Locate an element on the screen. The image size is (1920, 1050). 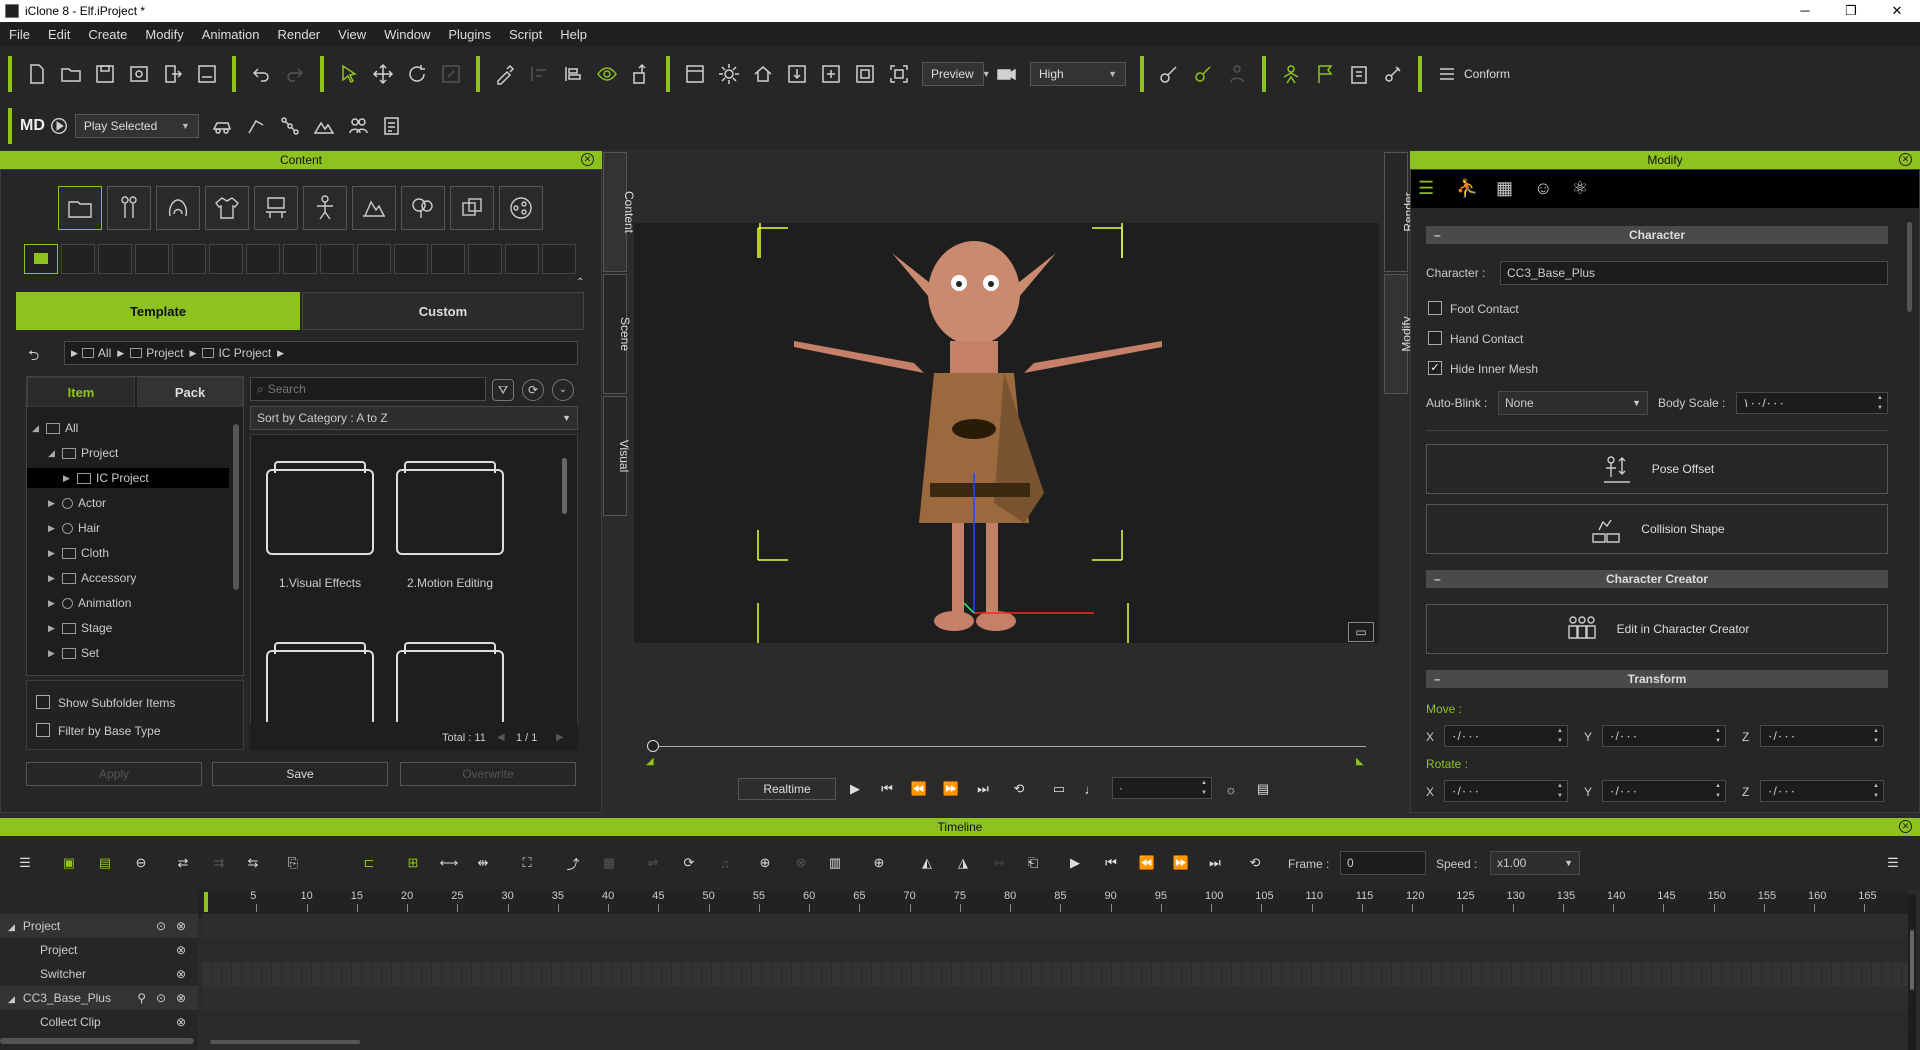
folder-visual-effects is located at coordinates (320, 508).